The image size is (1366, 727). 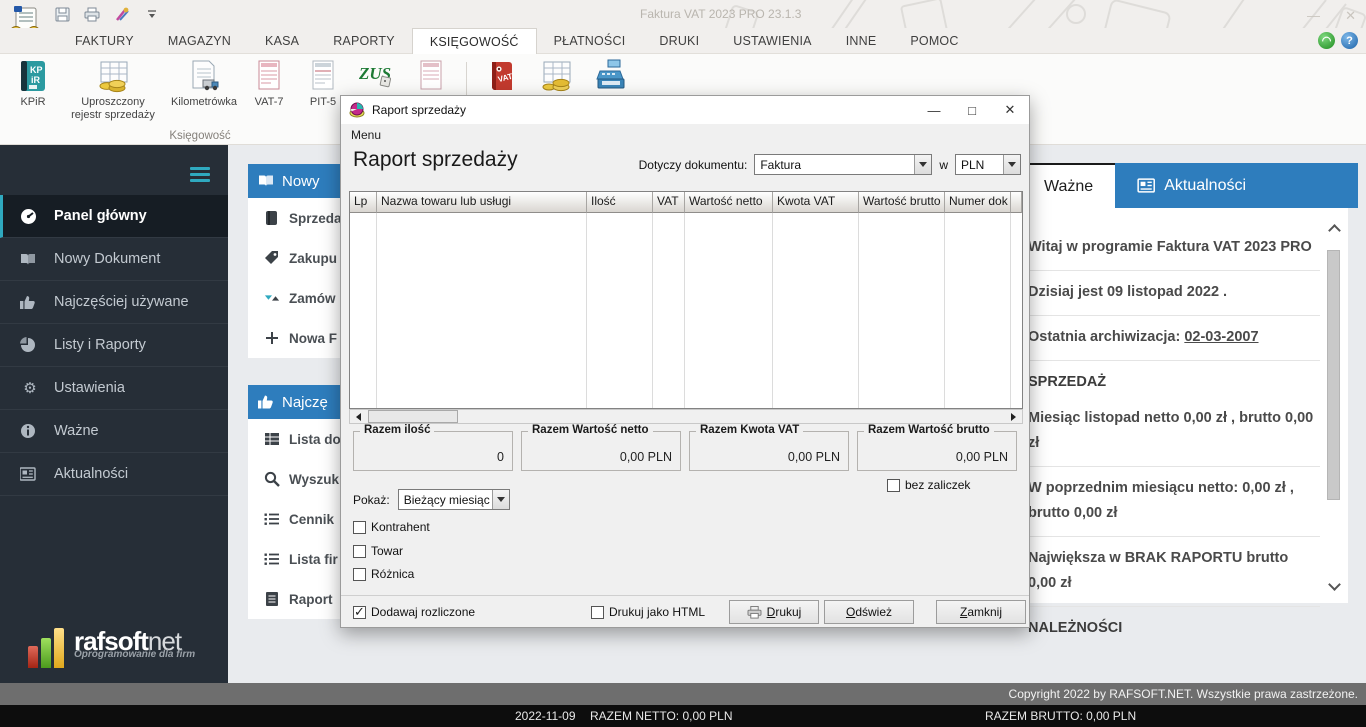 I want to click on online-status-icon: ◠, so click(x=1326, y=40).